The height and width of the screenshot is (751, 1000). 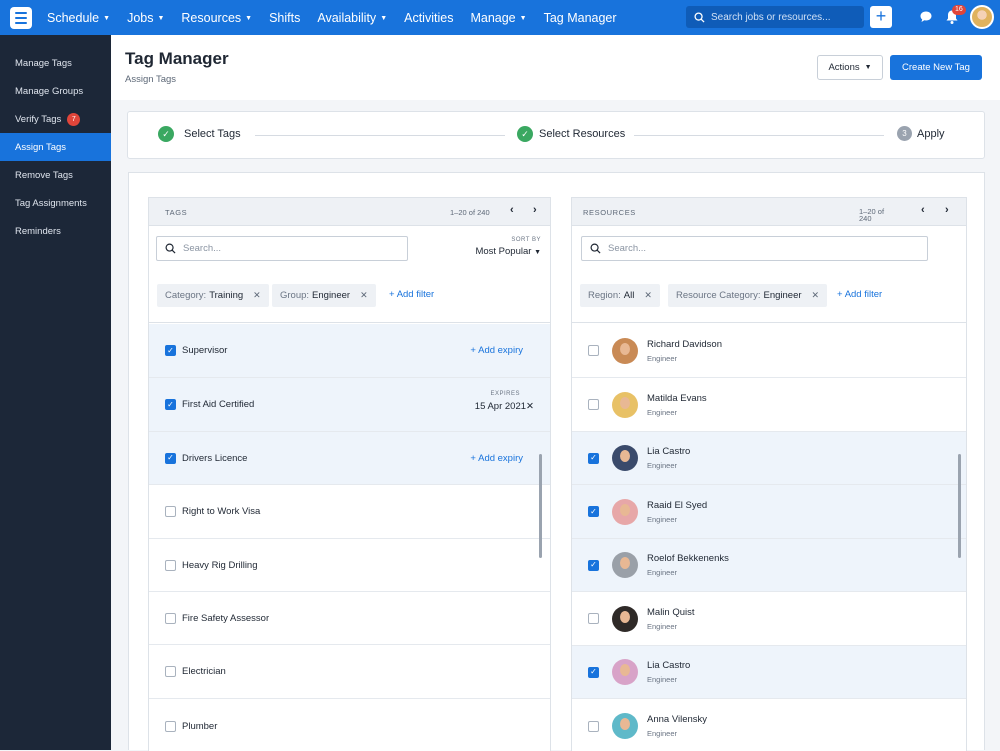 I want to click on actions-dropdown-button: Actions ▼, so click(x=850, y=67).